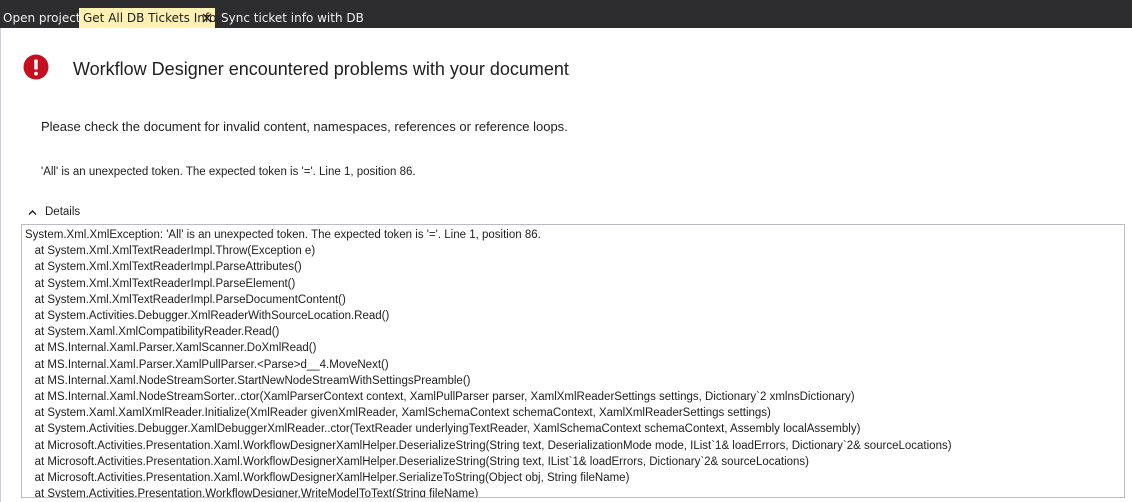 This screenshot has width=1132, height=502. I want to click on close-icon, so click(207, 18).